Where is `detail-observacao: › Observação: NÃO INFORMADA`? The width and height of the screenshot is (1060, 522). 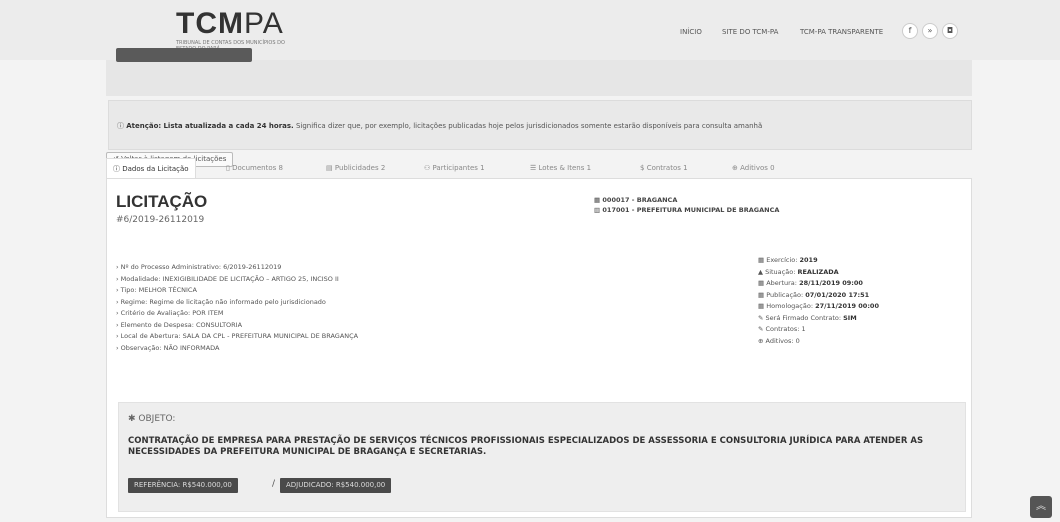 detail-observacao: › Observação: NÃO INFORMADA is located at coordinates (168, 347).